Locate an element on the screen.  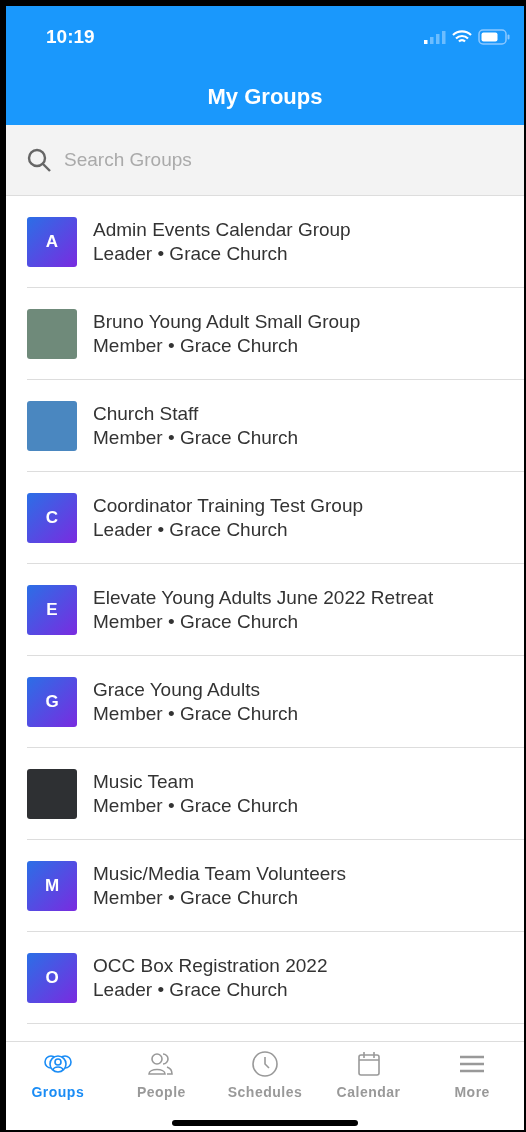
group-name: Music Team is located at coordinates (144, 781).